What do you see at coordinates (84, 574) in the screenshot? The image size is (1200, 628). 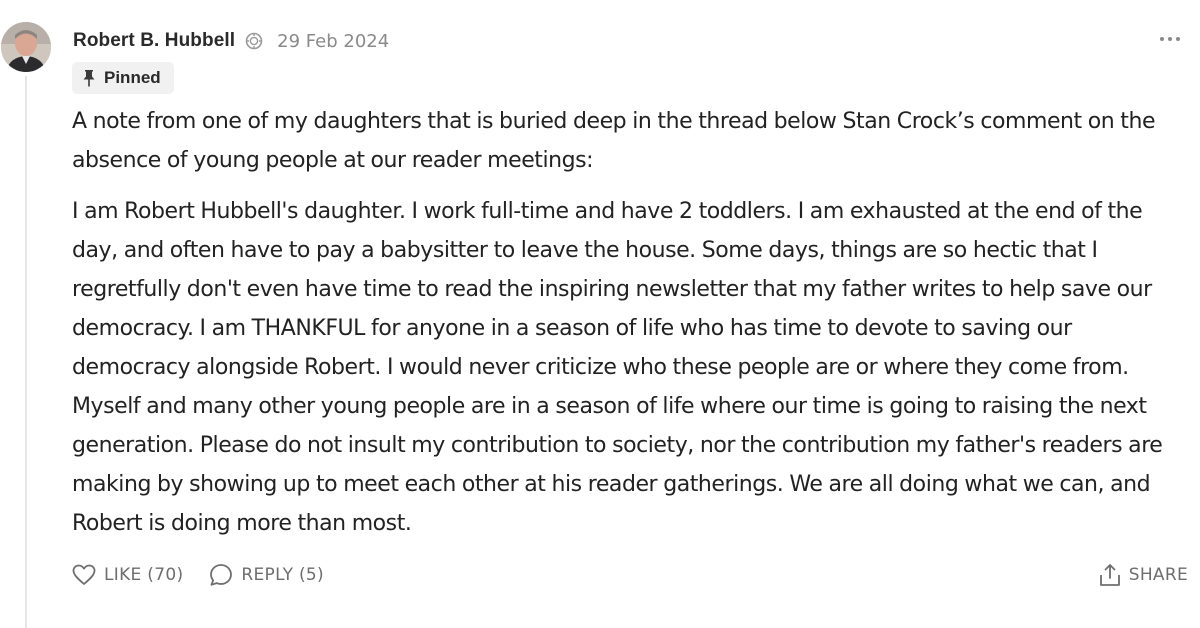 I see `heart-icon` at bounding box center [84, 574].